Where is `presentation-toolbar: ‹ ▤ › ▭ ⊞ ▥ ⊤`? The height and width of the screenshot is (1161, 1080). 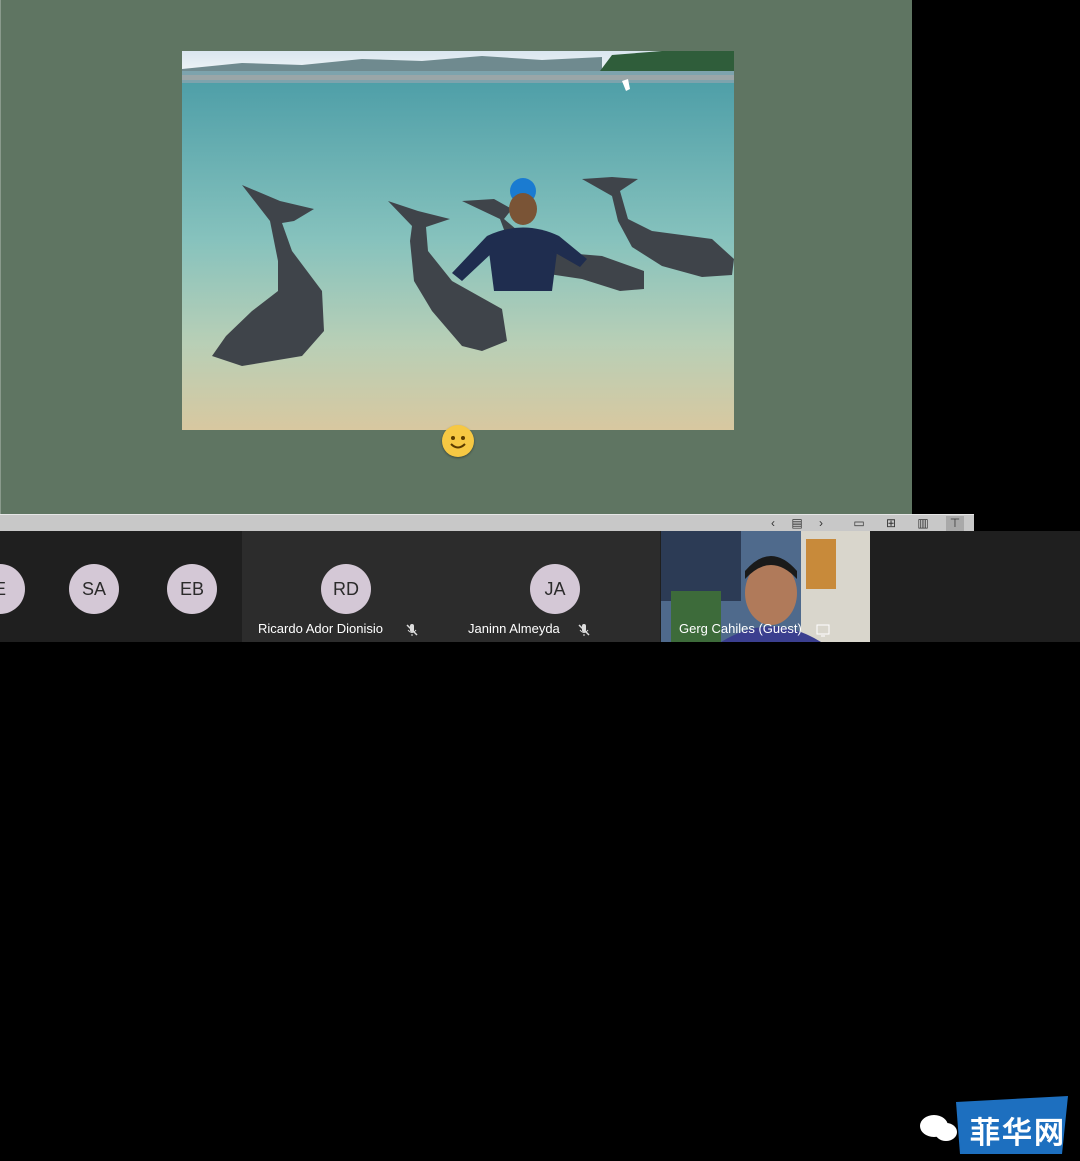 presentation-toolbar: ‹ ▤ › ▭ ⊞ ▥ ⊤ is located at coordinates (487, 523).